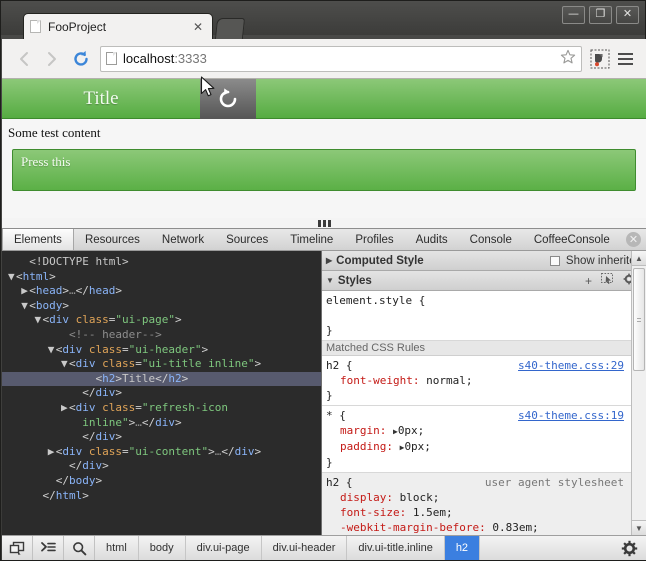 Image resolution: width=646 pixels, height=561 pixels. What do you see at coordinates (571, 365) in the screenshot?
I see `css-source-link: s40-theme.css:29` at bounding box center [571, 365].